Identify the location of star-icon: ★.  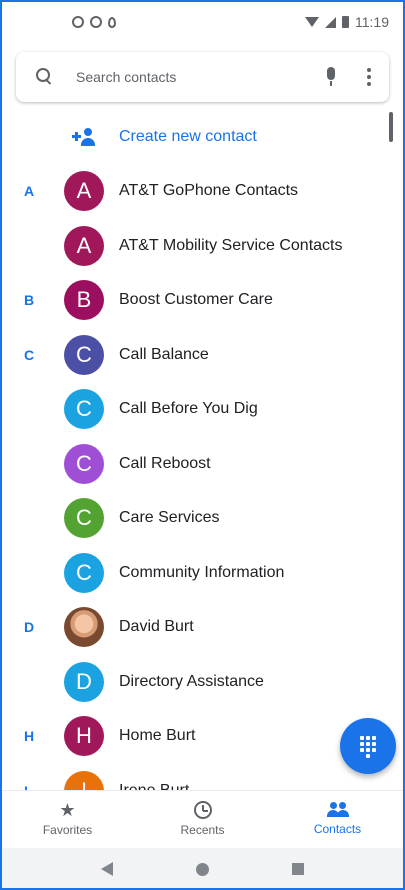
(67, 809).